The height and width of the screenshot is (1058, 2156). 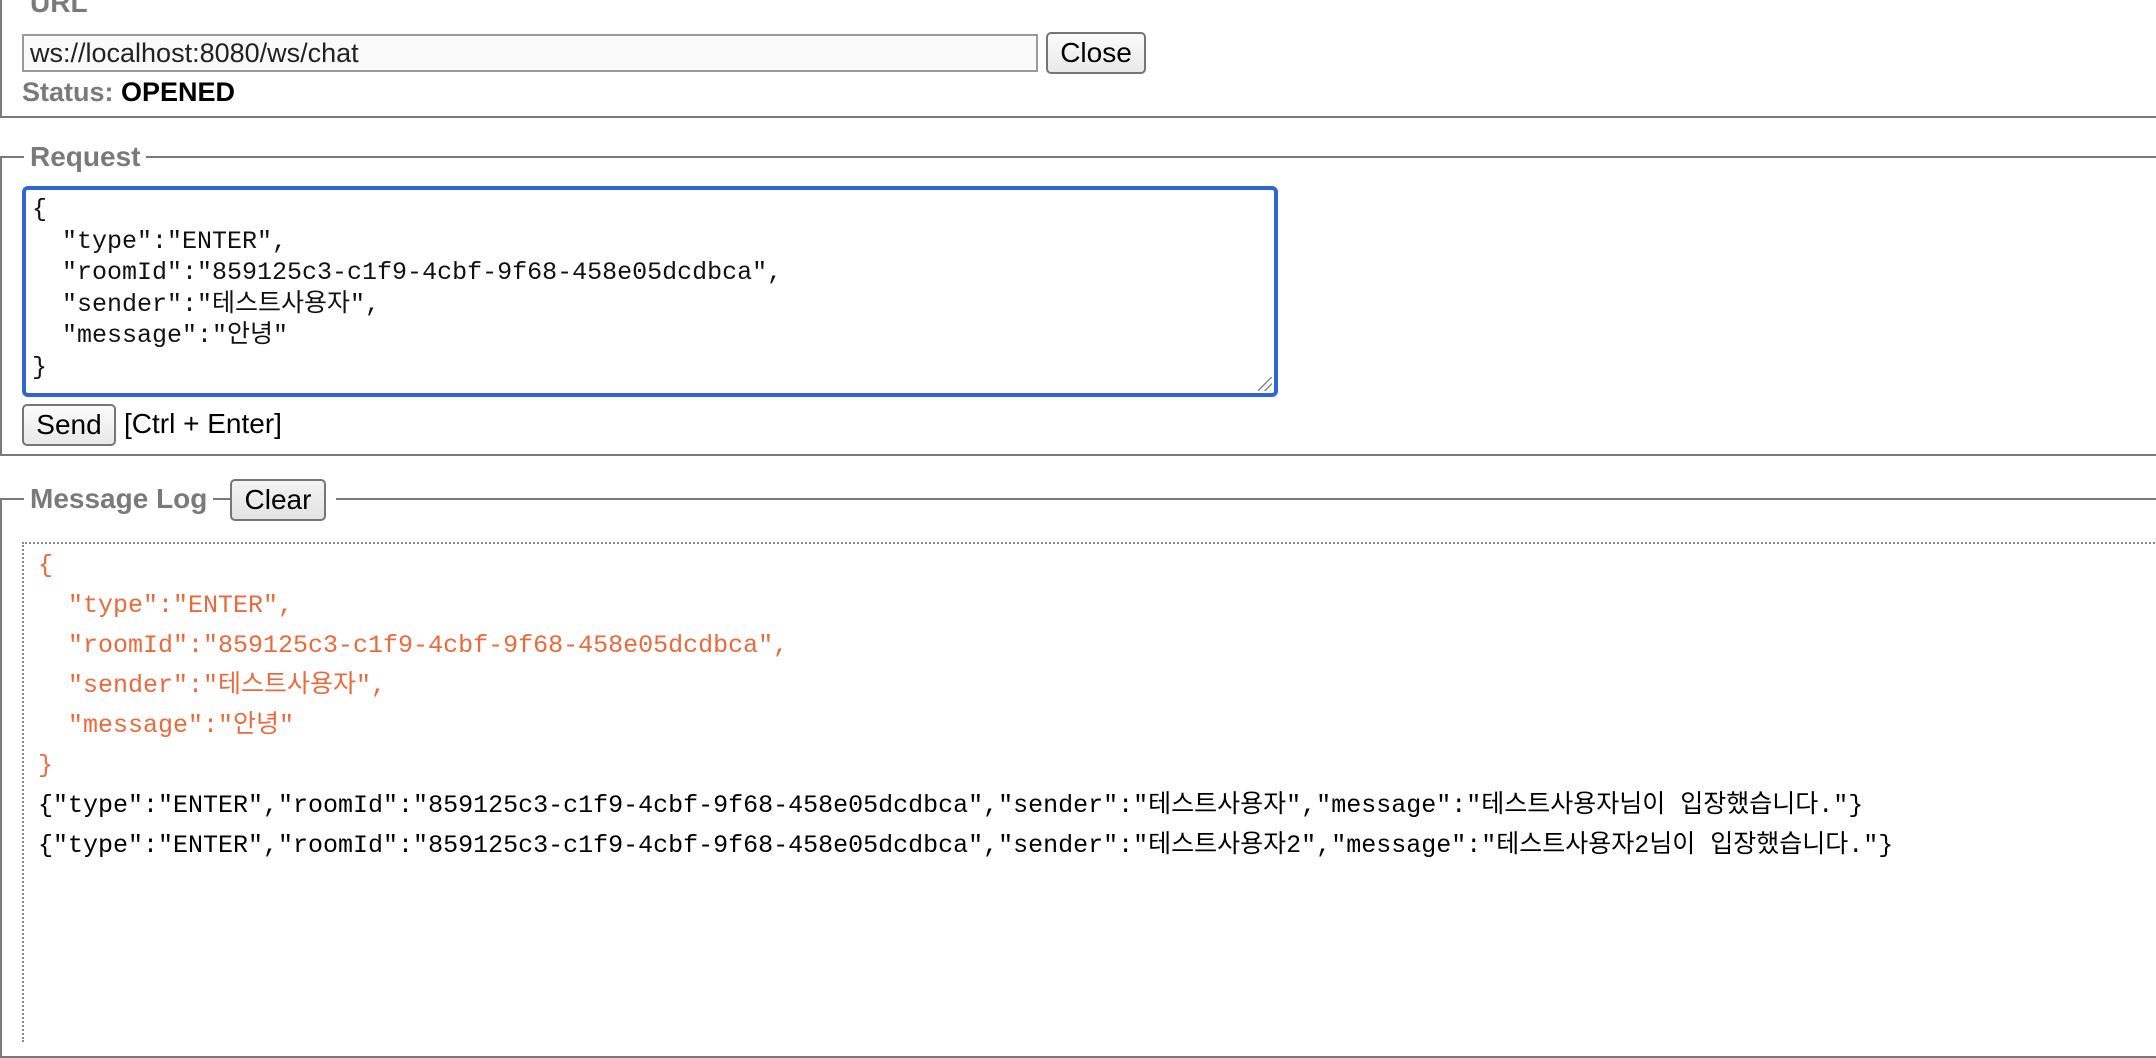 I want to click on log-sent-line: "sender":"테스트사용자",, so click(x=212, y=685).